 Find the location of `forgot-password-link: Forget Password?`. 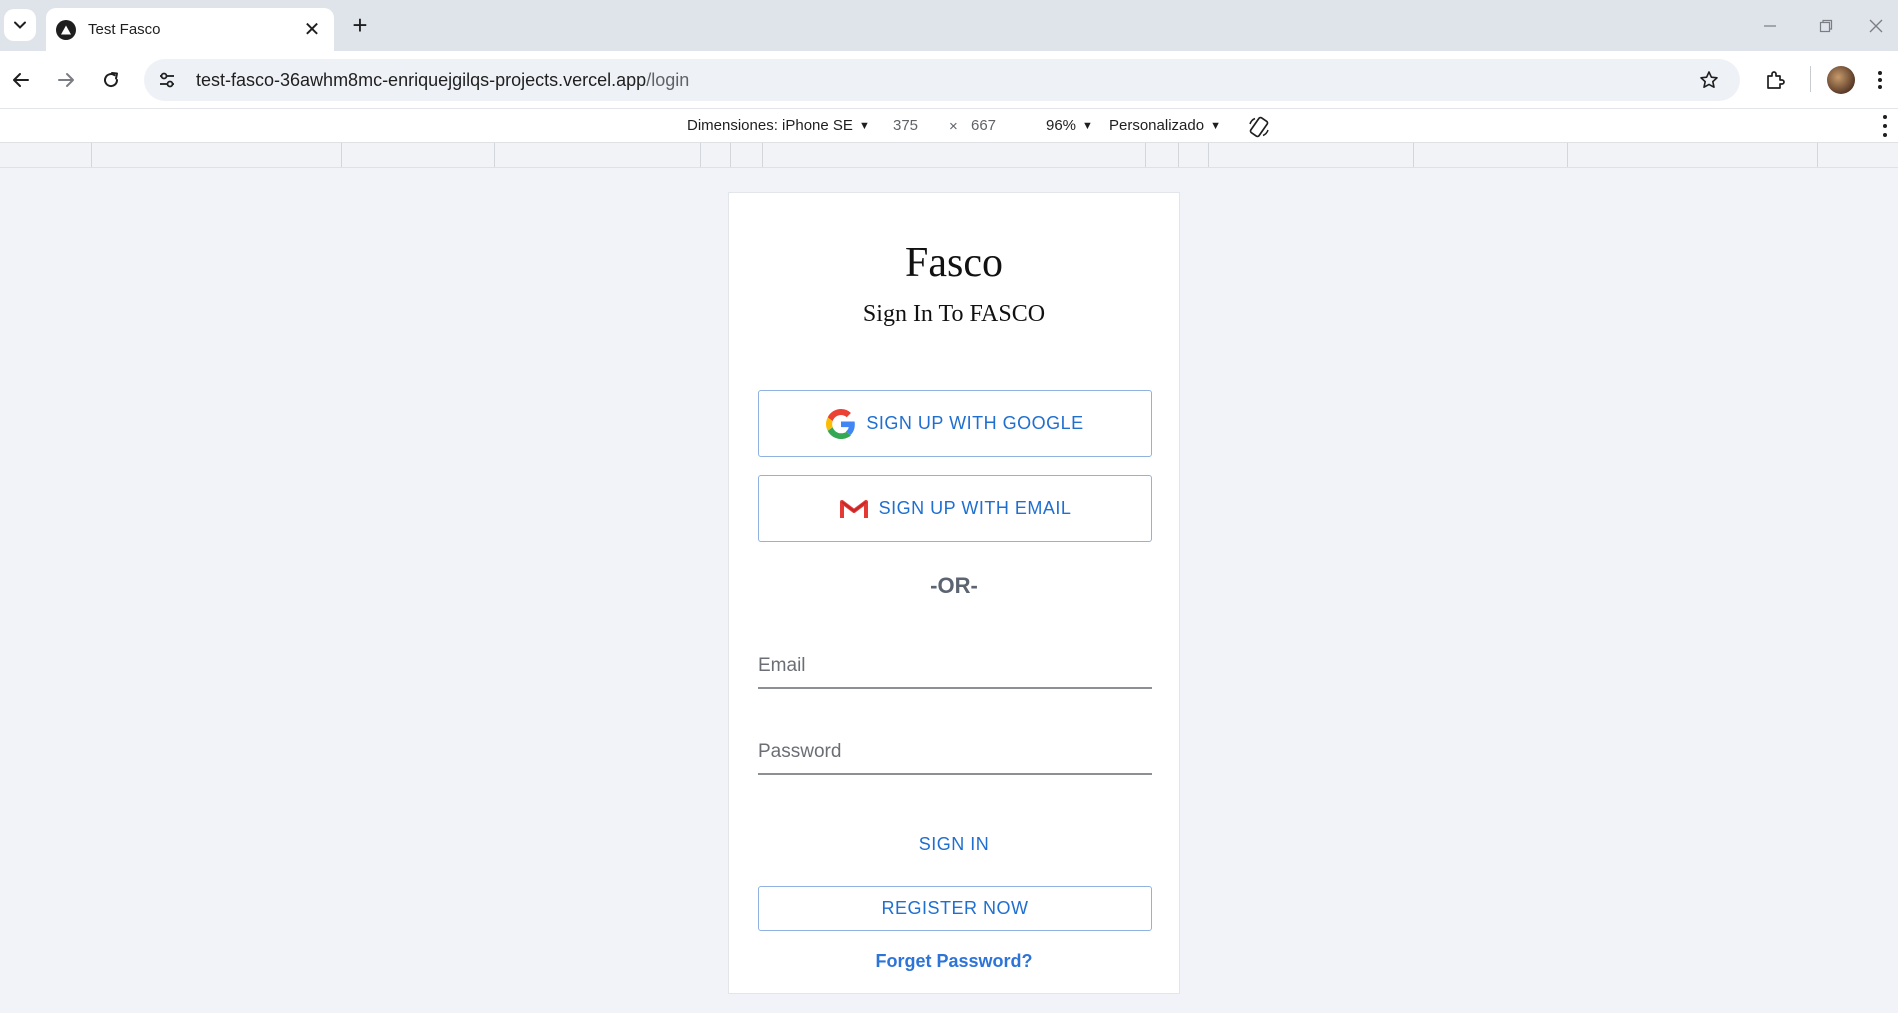

forgot-password-link: Forget Password? is located at coordinates (954, 961).